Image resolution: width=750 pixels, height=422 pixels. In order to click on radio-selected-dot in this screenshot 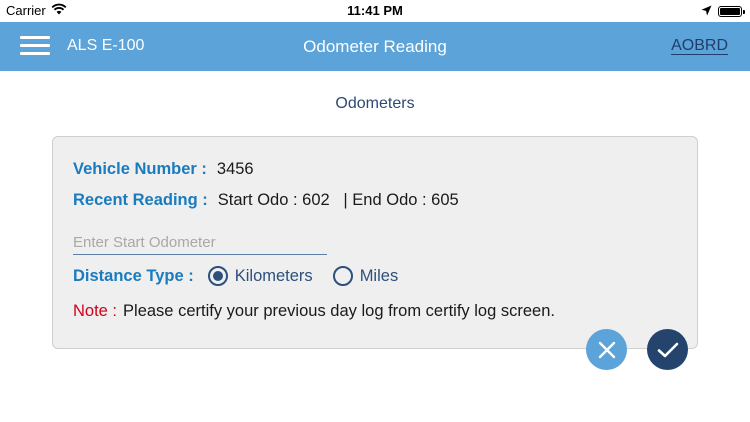, I will do `click(217, 276)`.